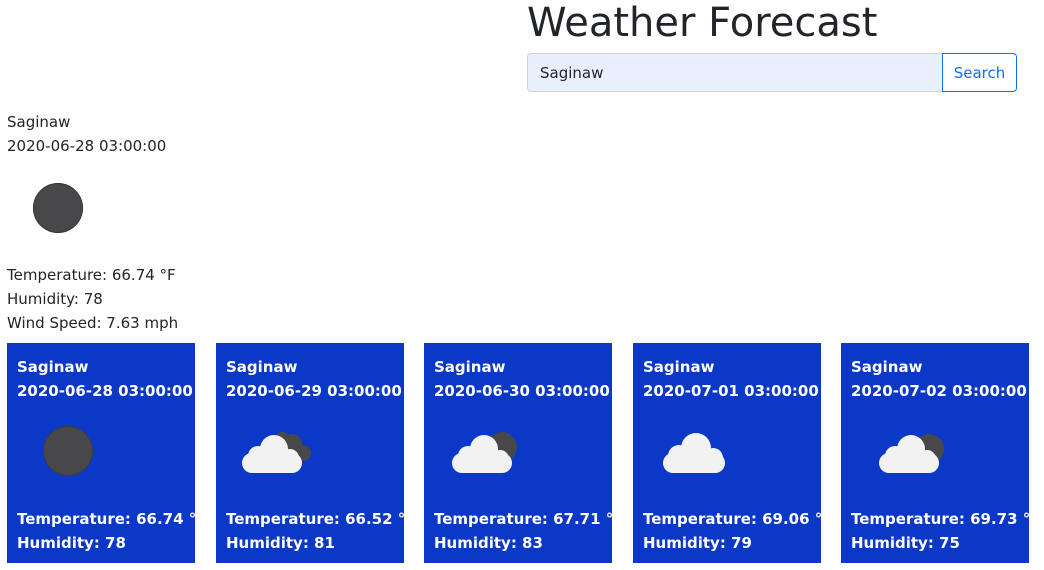  Describe the element at coordinates (488, 543) in the screenshot. I see `forecast-humidity: Humidity: 83` at that location.